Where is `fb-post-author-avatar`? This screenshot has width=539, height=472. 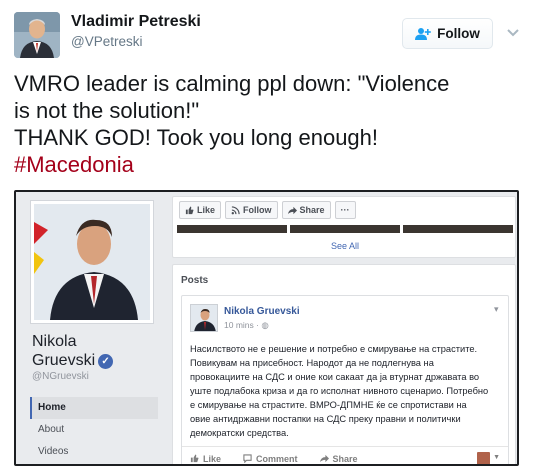 fb-post-author-avatar is located at coordinates (204, 318).